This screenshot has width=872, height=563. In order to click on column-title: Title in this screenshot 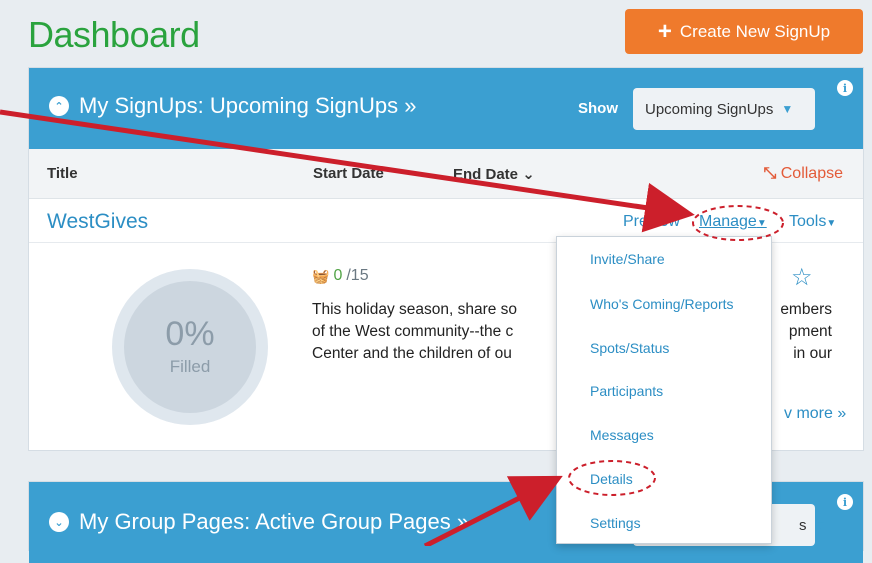, I will do `click(62, 173)`.